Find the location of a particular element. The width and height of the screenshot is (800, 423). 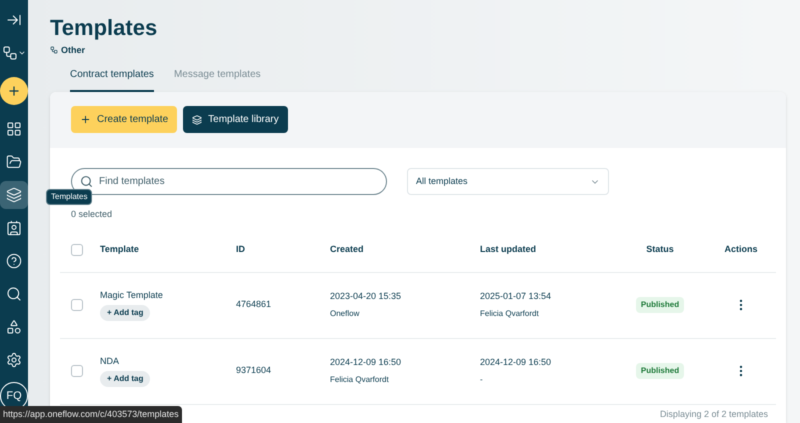

template-name: NDA is located at coordinates (110, 361).